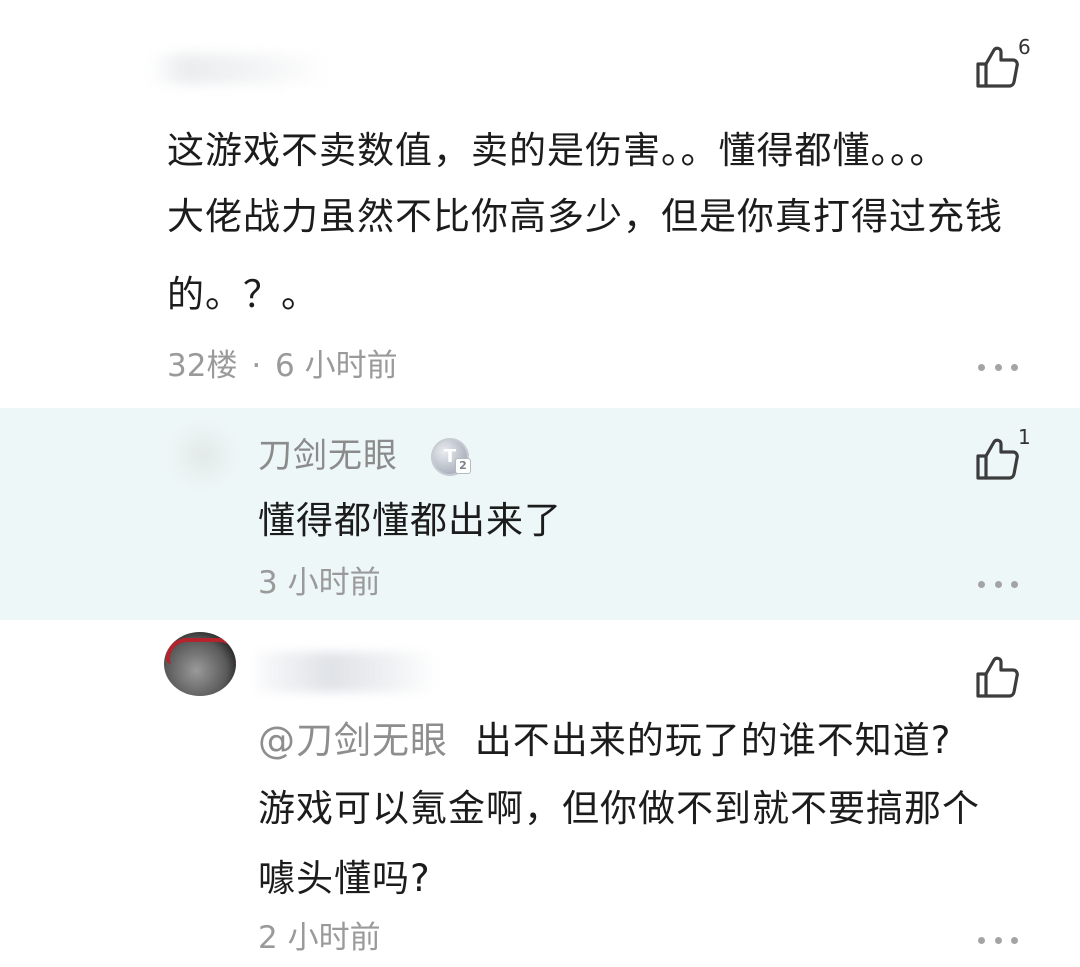 The height and width of the screenshot is (967, 1080). I want to click on level-badge-icon: T 2, so click(451, 457).